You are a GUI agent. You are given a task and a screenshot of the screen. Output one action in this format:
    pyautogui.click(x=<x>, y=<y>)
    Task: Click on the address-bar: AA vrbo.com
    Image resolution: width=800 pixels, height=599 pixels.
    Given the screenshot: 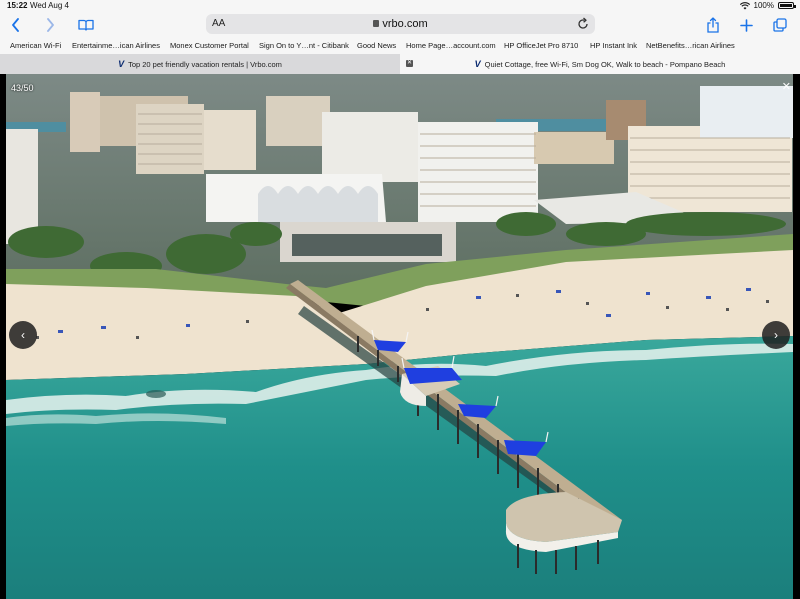 What is the action you would take?
    pyautogui.click(x=400, y=24)
    